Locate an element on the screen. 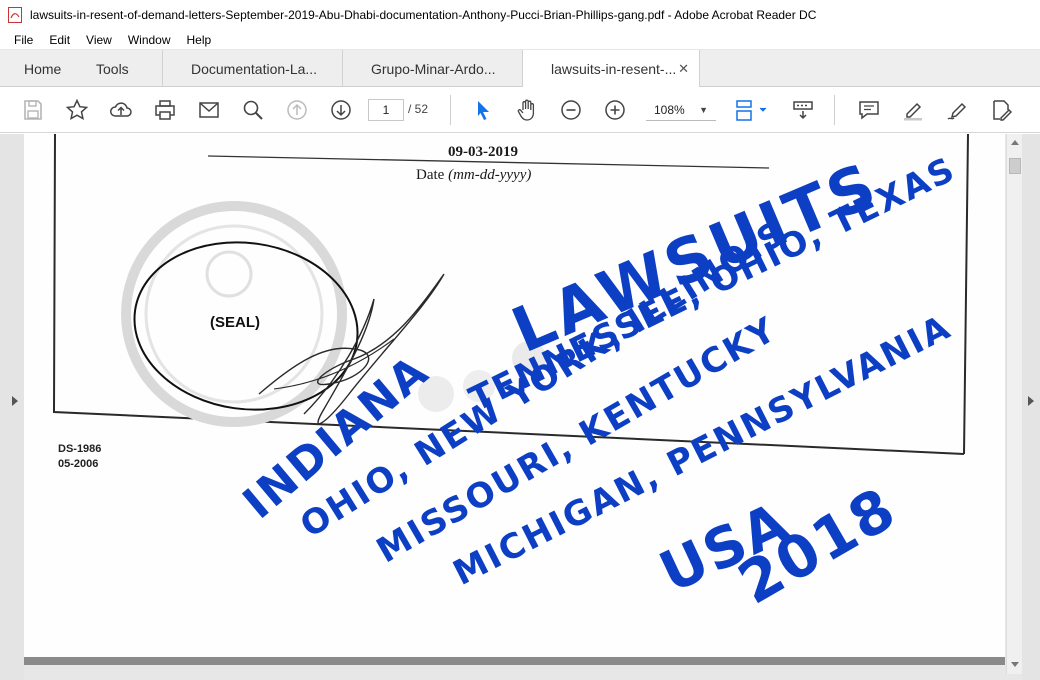  date-label: Date (mm-dd-yyyy) is located at coordinates (473, 175).